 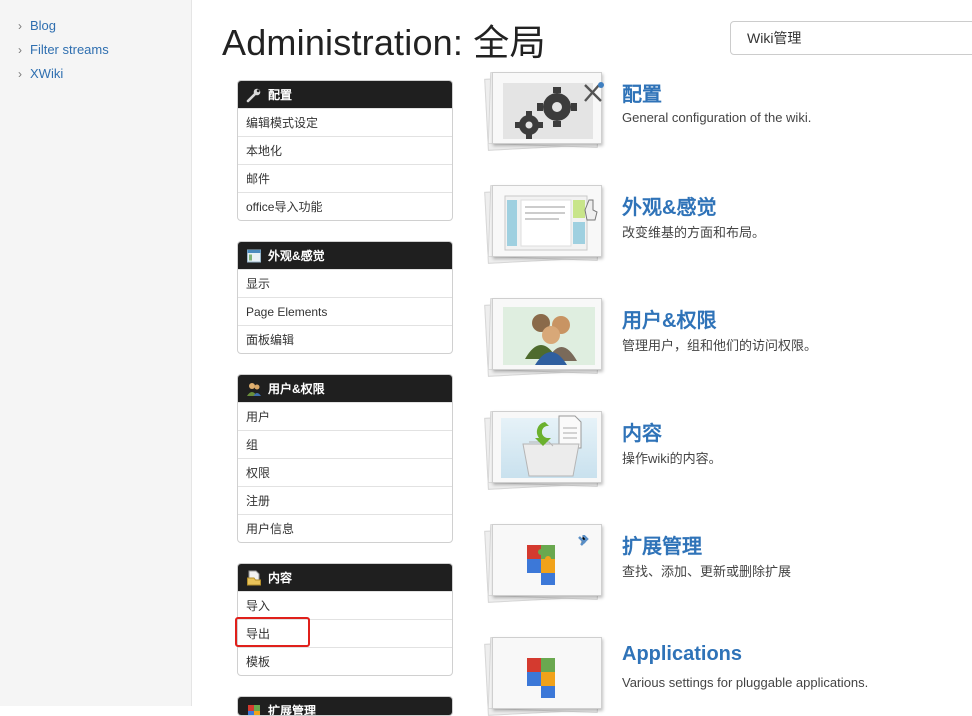 What do you see at coordinates (43, 25) in the screenshot?
I see `nav-item-label: Blog` at bounding box center [43, 25].